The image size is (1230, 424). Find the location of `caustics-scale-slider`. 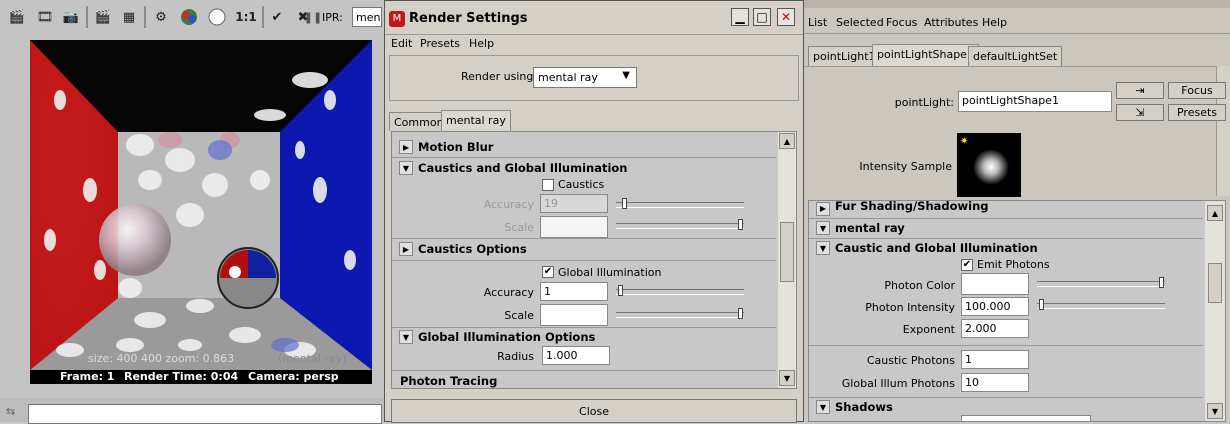

caustics-scale-slider is located at coordinates (680, 226).